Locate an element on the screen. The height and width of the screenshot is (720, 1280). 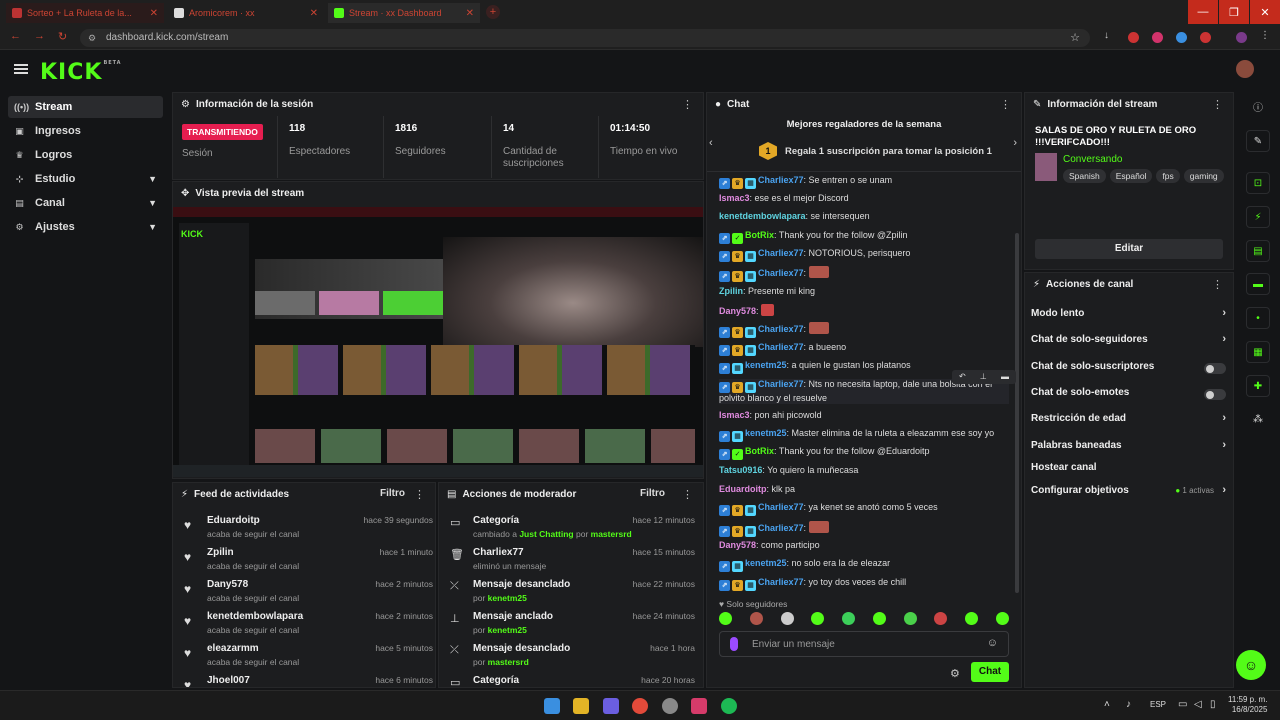
apps-icon: ⁂ is located at coordinates (1258, 419).